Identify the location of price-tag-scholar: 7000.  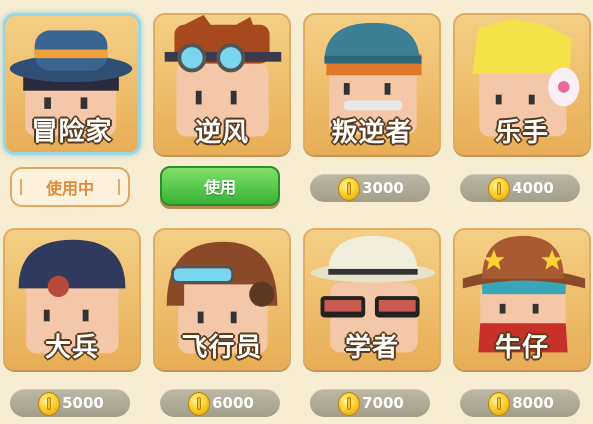
(370, 403).